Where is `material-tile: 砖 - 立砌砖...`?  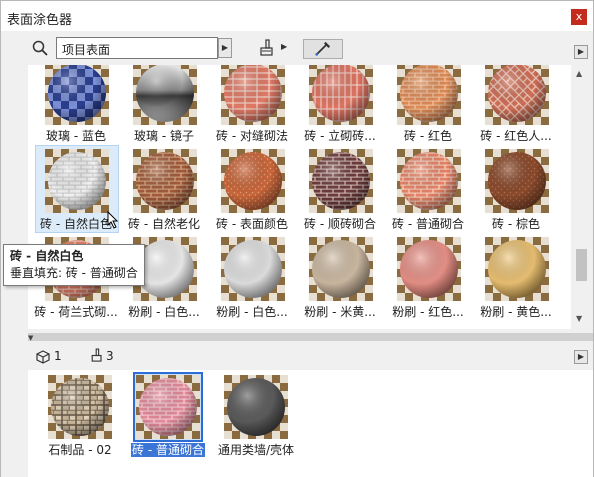 material-tile: 砖 - 立砌砖... is located at coordinates (340, 106).